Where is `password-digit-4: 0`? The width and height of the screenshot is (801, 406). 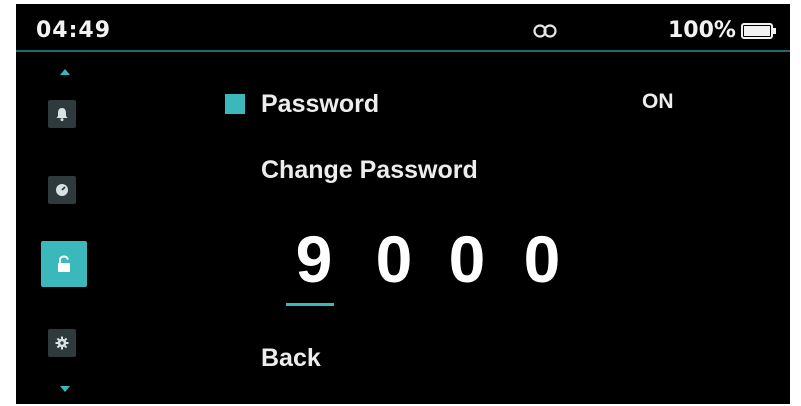
password-digit-4: 0 is located at coordinates (542, 259).